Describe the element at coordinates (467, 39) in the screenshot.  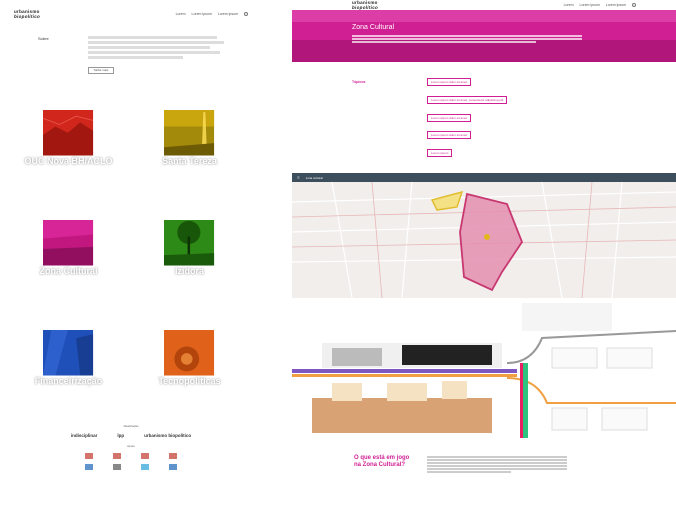
I see `page-subtitle` at that location.